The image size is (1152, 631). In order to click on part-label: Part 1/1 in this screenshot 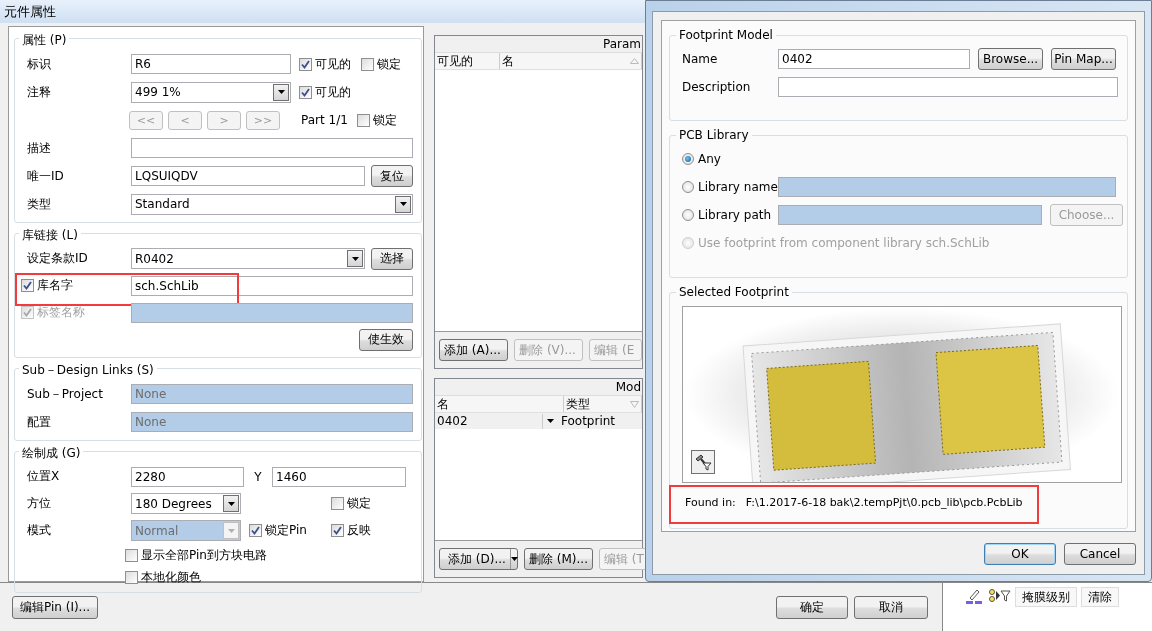, I will do `click(325, 120)`.